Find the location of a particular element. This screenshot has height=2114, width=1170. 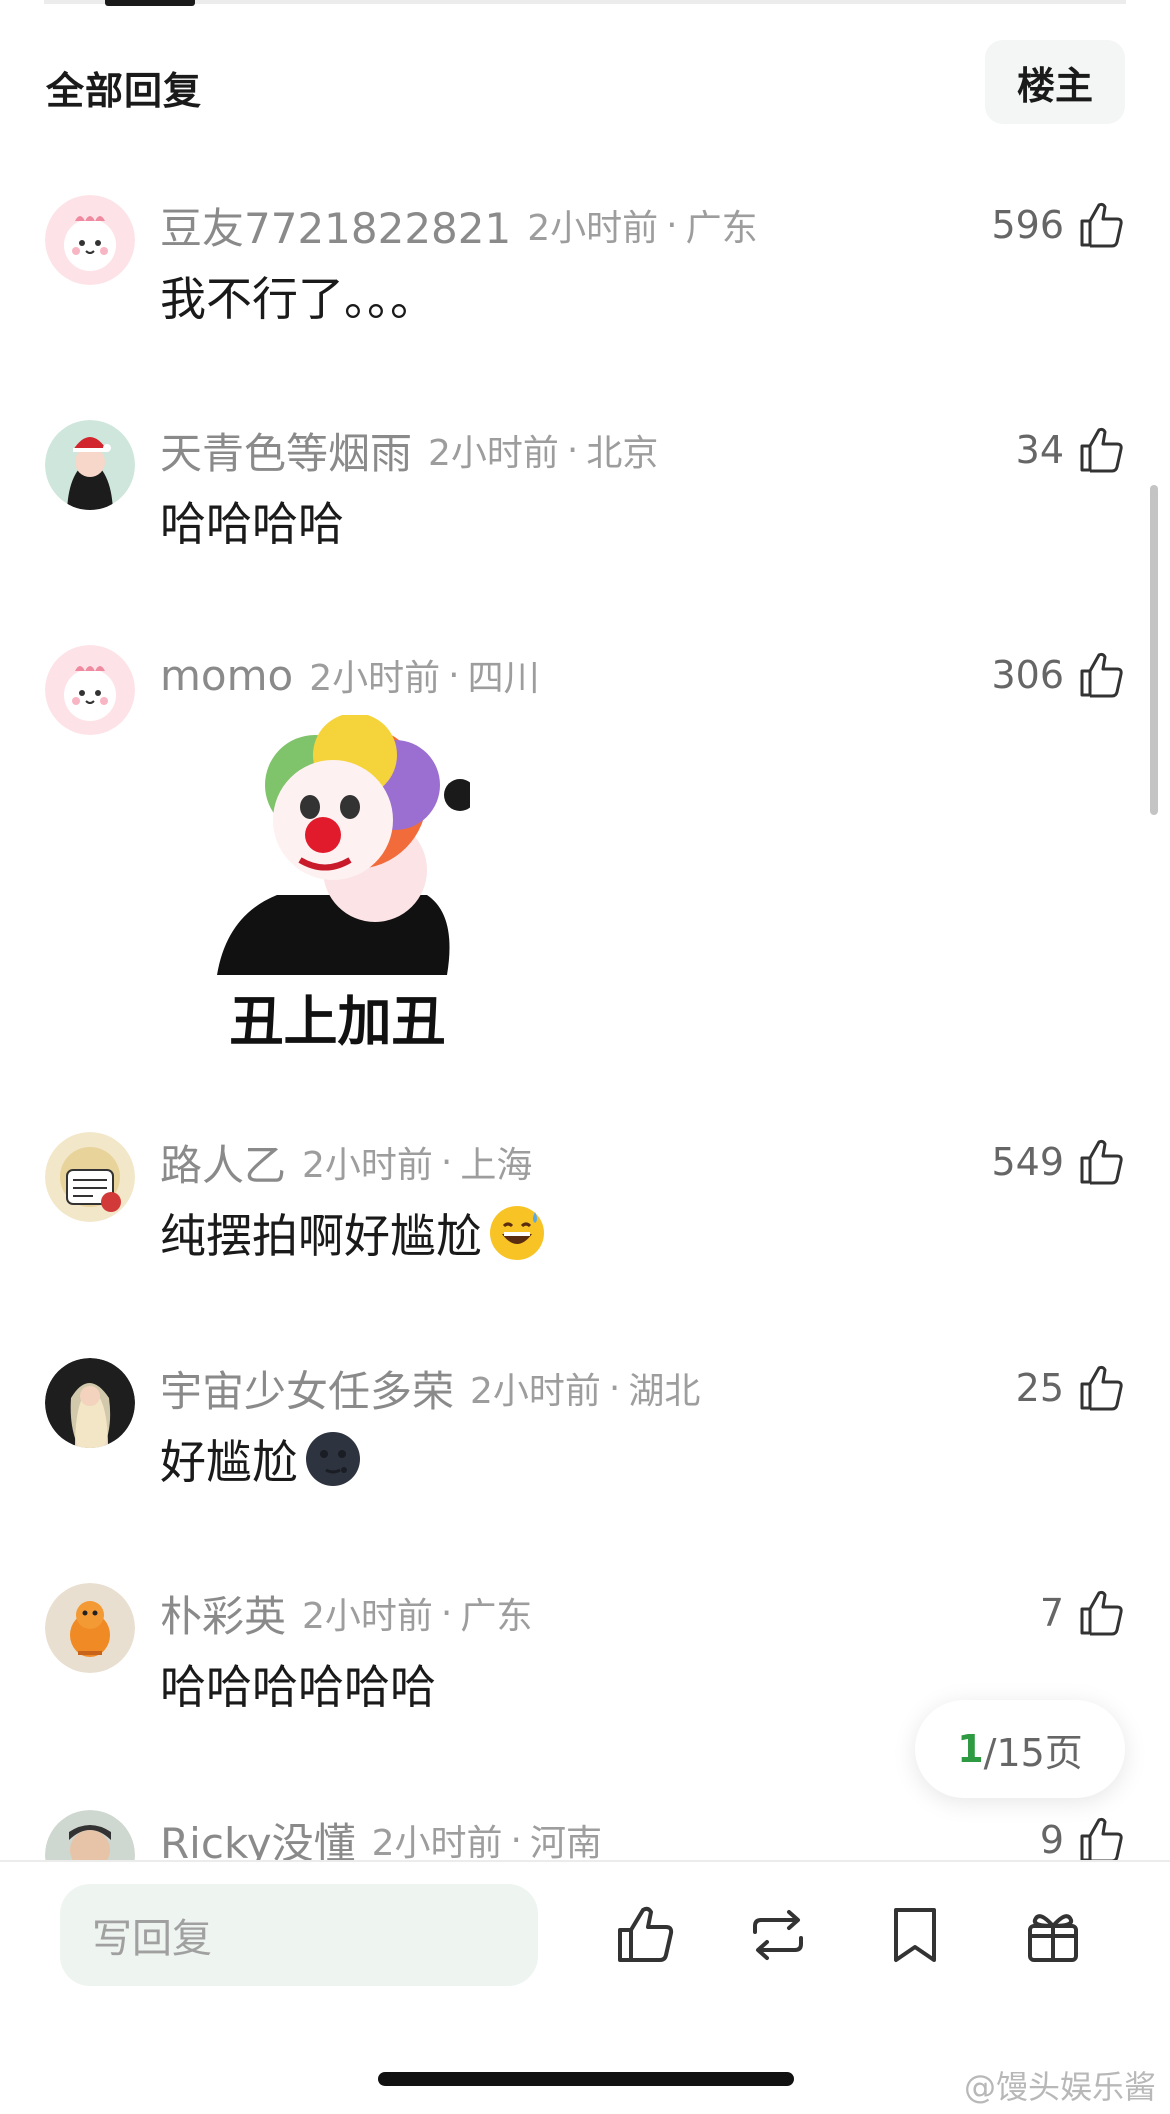

comment-meta: momo 2小时前 · 四川 is located at coordinates (350, 675).